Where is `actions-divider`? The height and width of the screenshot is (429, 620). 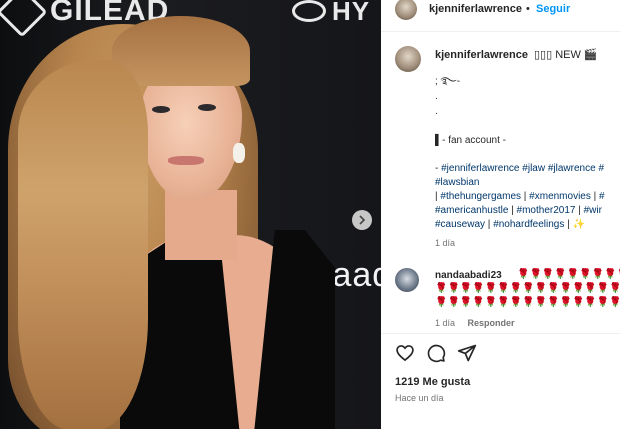
actions-divider is located at coordinates (500, 333).